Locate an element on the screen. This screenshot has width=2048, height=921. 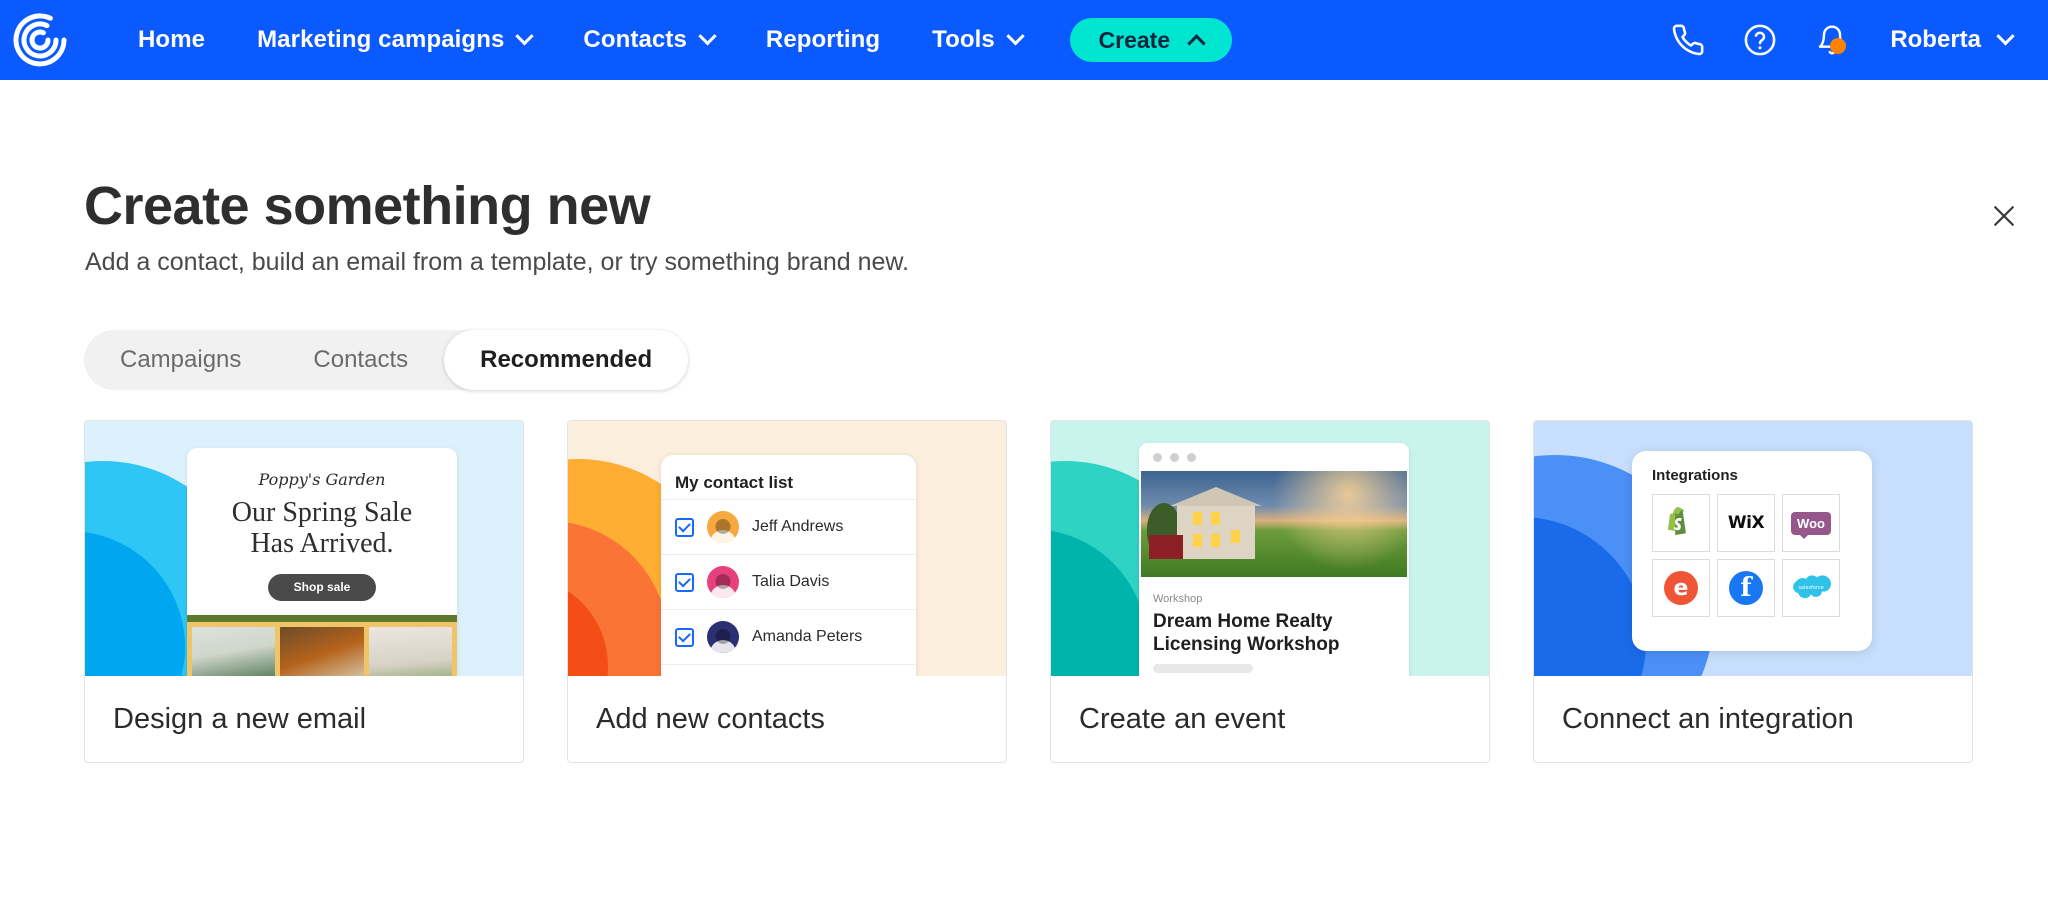
house-shape is located at coordinates (1216, 523).